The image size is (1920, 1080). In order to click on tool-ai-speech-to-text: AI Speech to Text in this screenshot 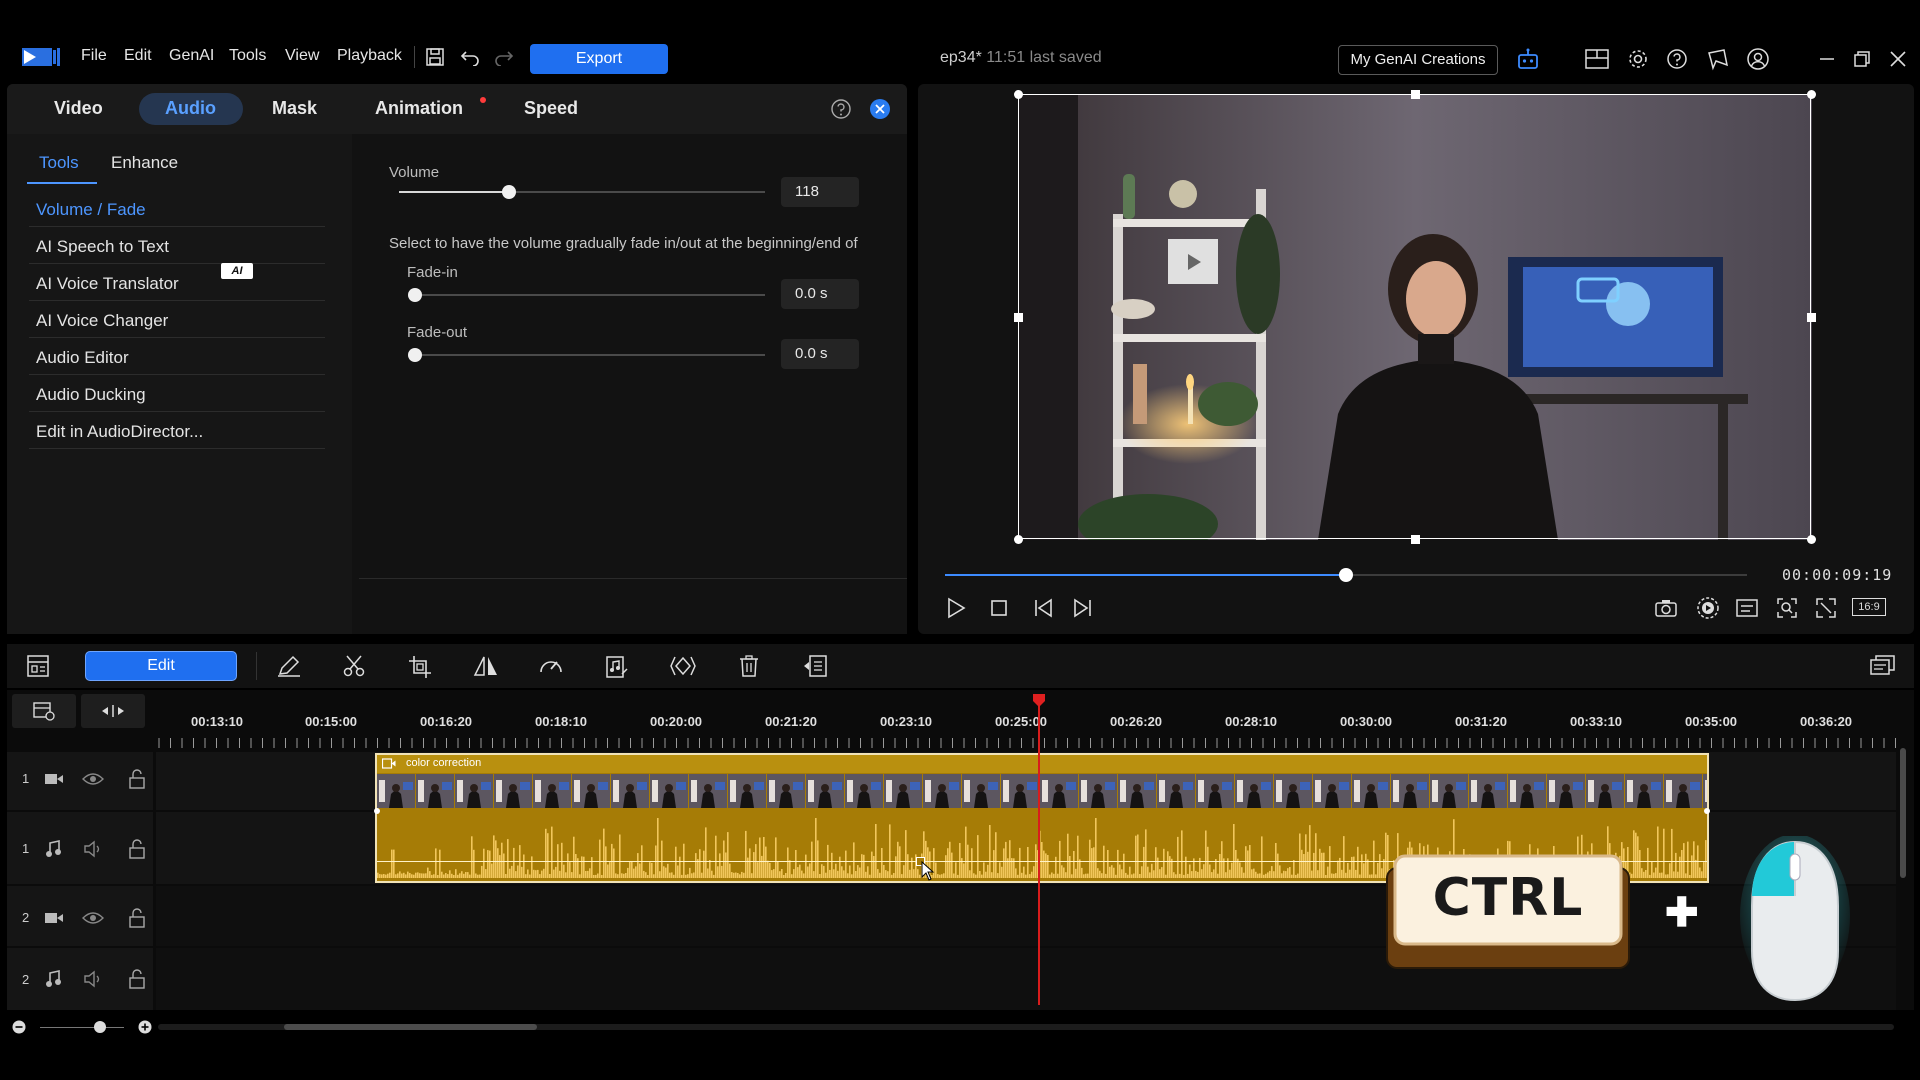, I will do `click(102, 247)`.